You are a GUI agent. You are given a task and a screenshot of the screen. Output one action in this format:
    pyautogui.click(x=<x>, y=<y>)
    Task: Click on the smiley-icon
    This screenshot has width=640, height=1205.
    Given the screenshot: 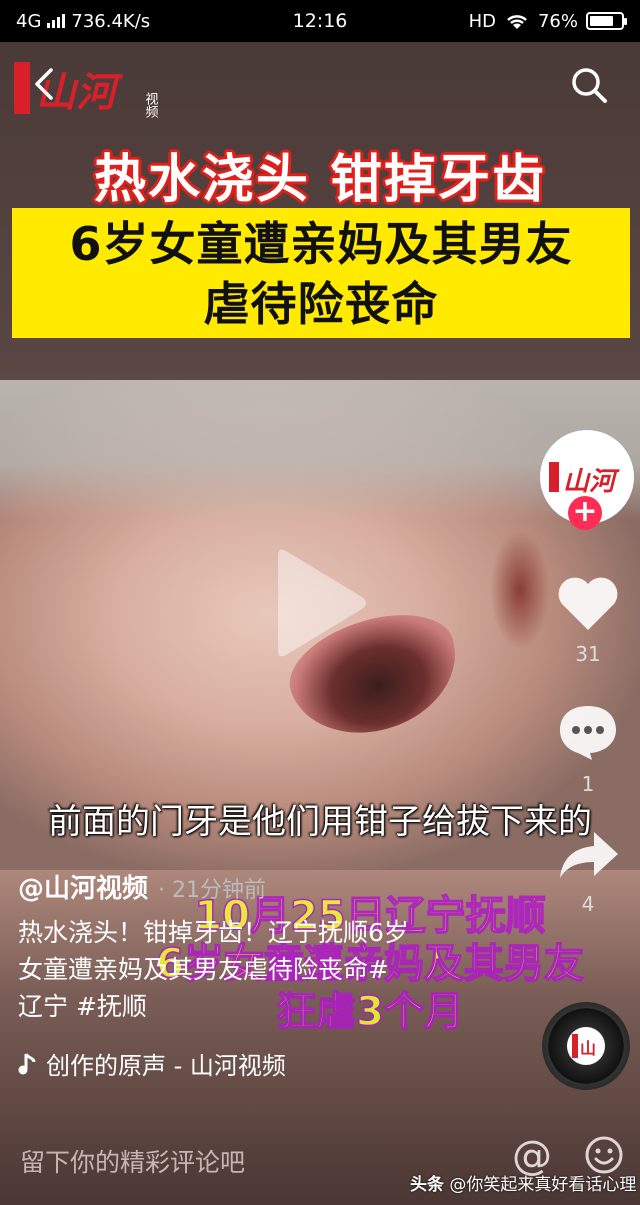 What is the action you would take?
    pyautogui.click(x=604, y=1155)
    